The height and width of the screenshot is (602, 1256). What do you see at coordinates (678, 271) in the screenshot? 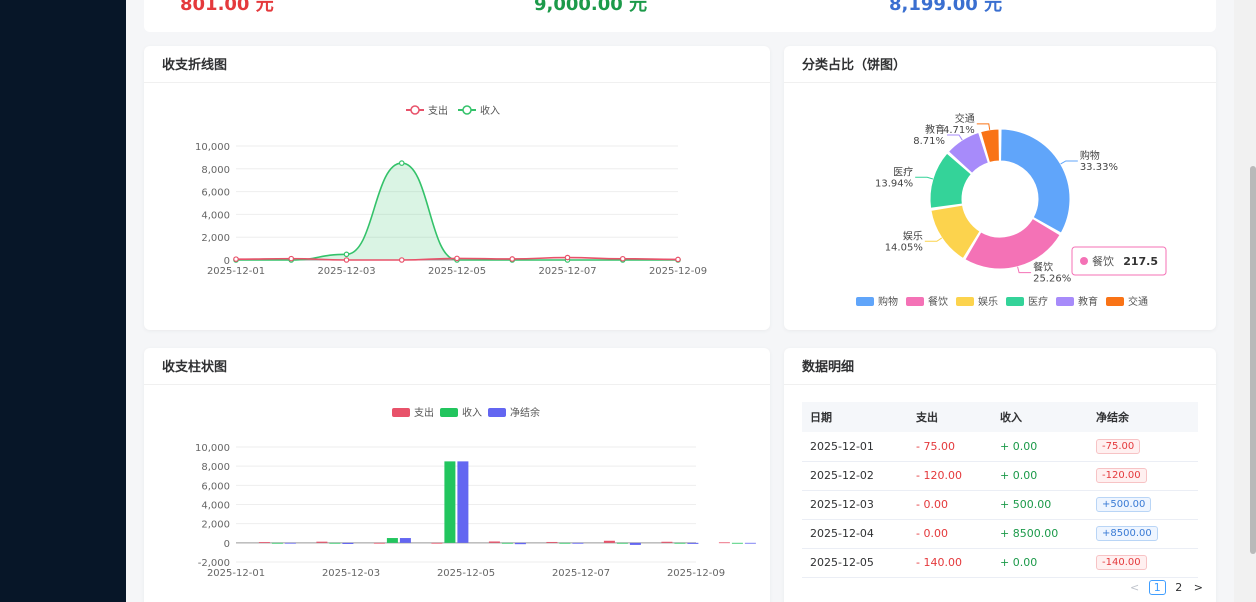
I see `x-tick-label: 2025-12-09` at bounding box center [678, 271].